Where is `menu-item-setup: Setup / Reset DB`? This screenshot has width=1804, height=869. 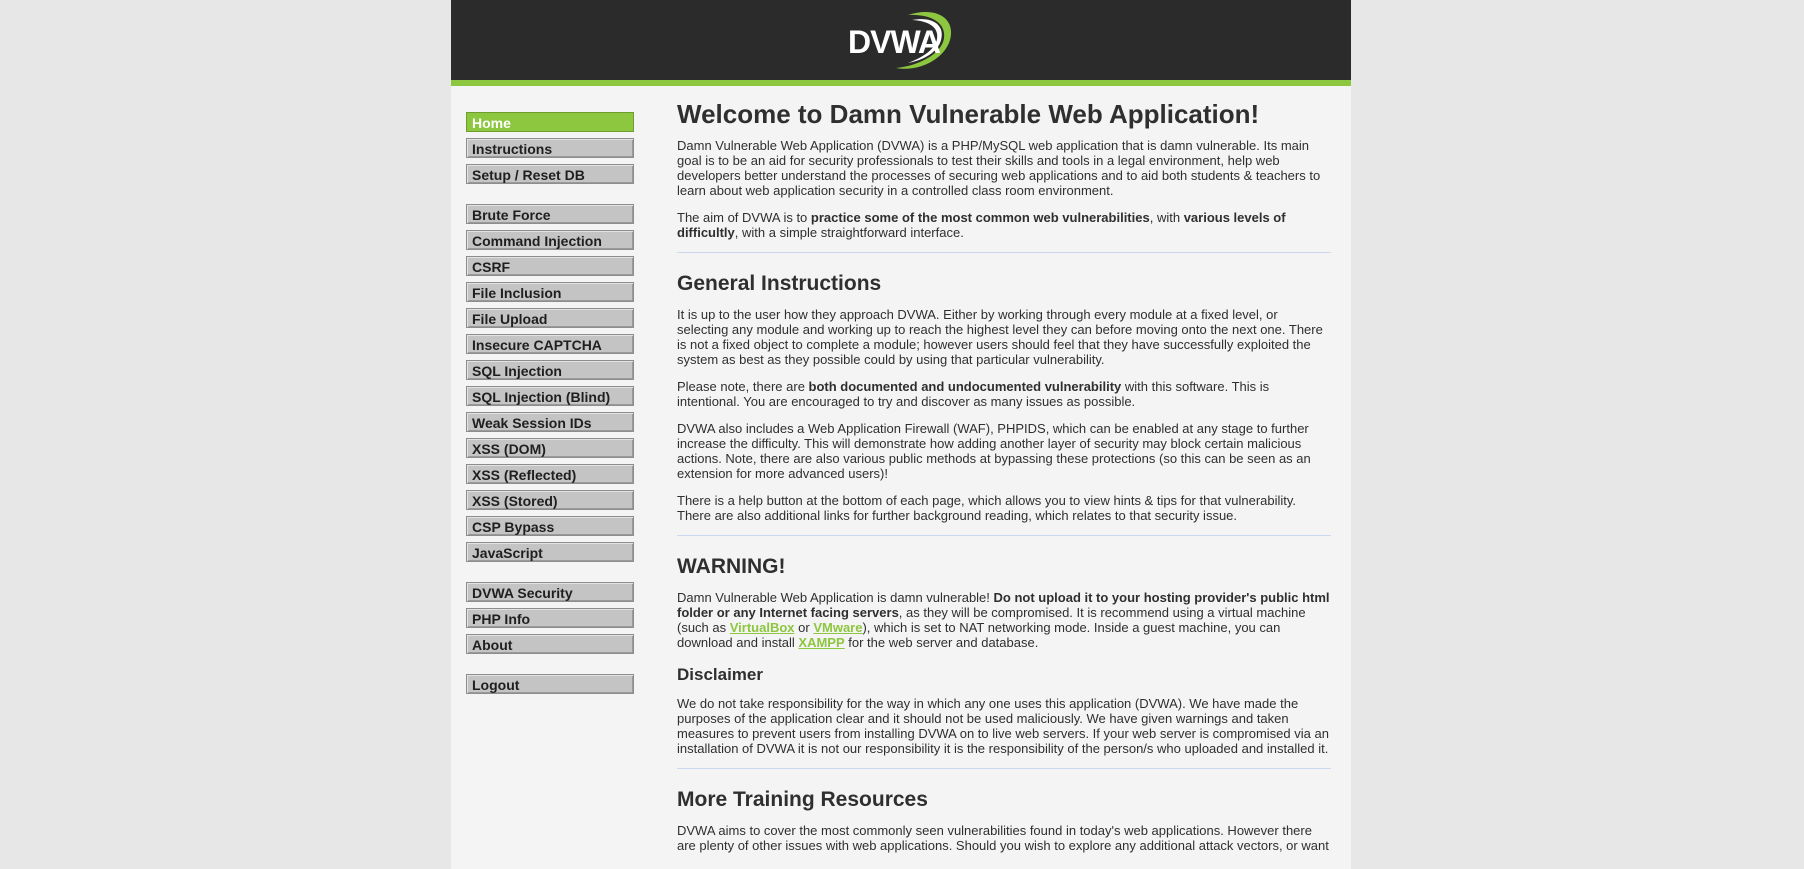 menu-item-setup: Setup / Reset DB is located at coordinates (550, 174).